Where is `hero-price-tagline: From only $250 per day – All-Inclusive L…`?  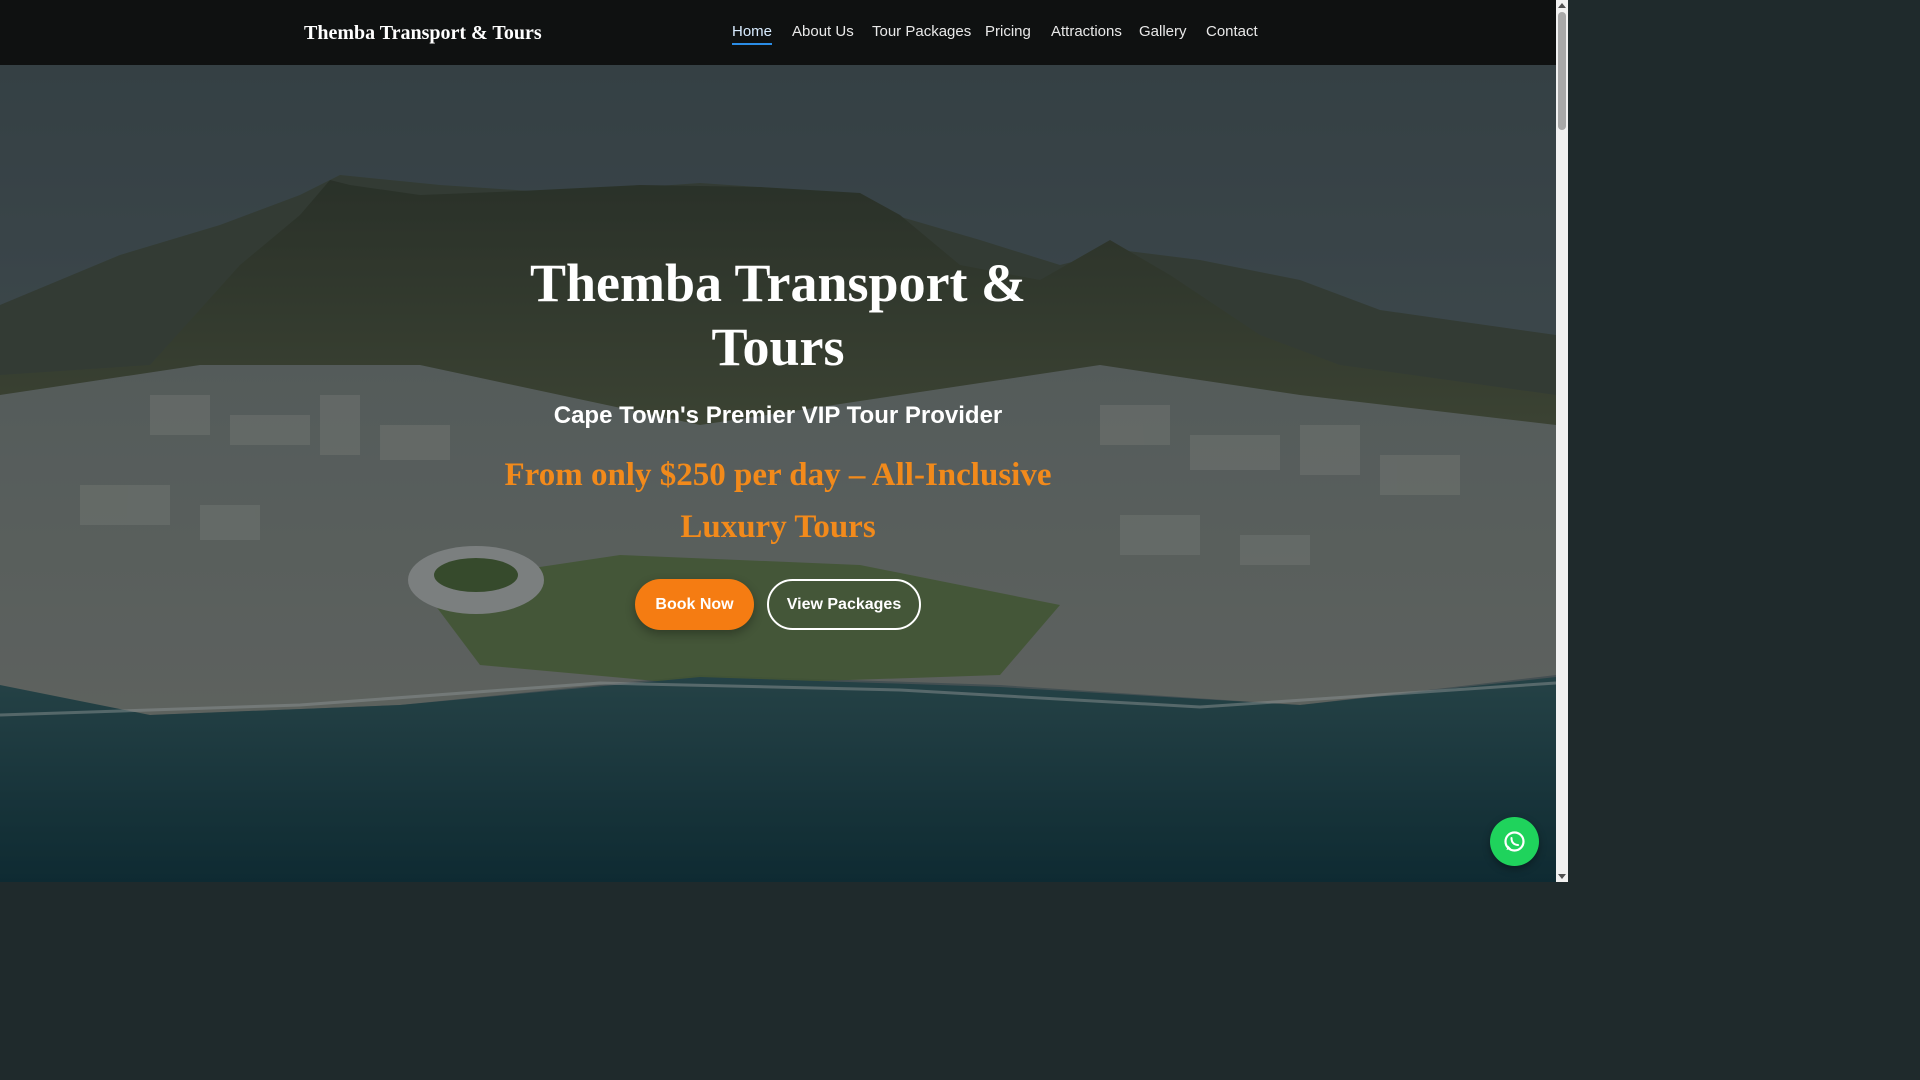
hero-price-tagline: From only $250 per day – All-Inclusive L… is located at coordinates (778, 501).